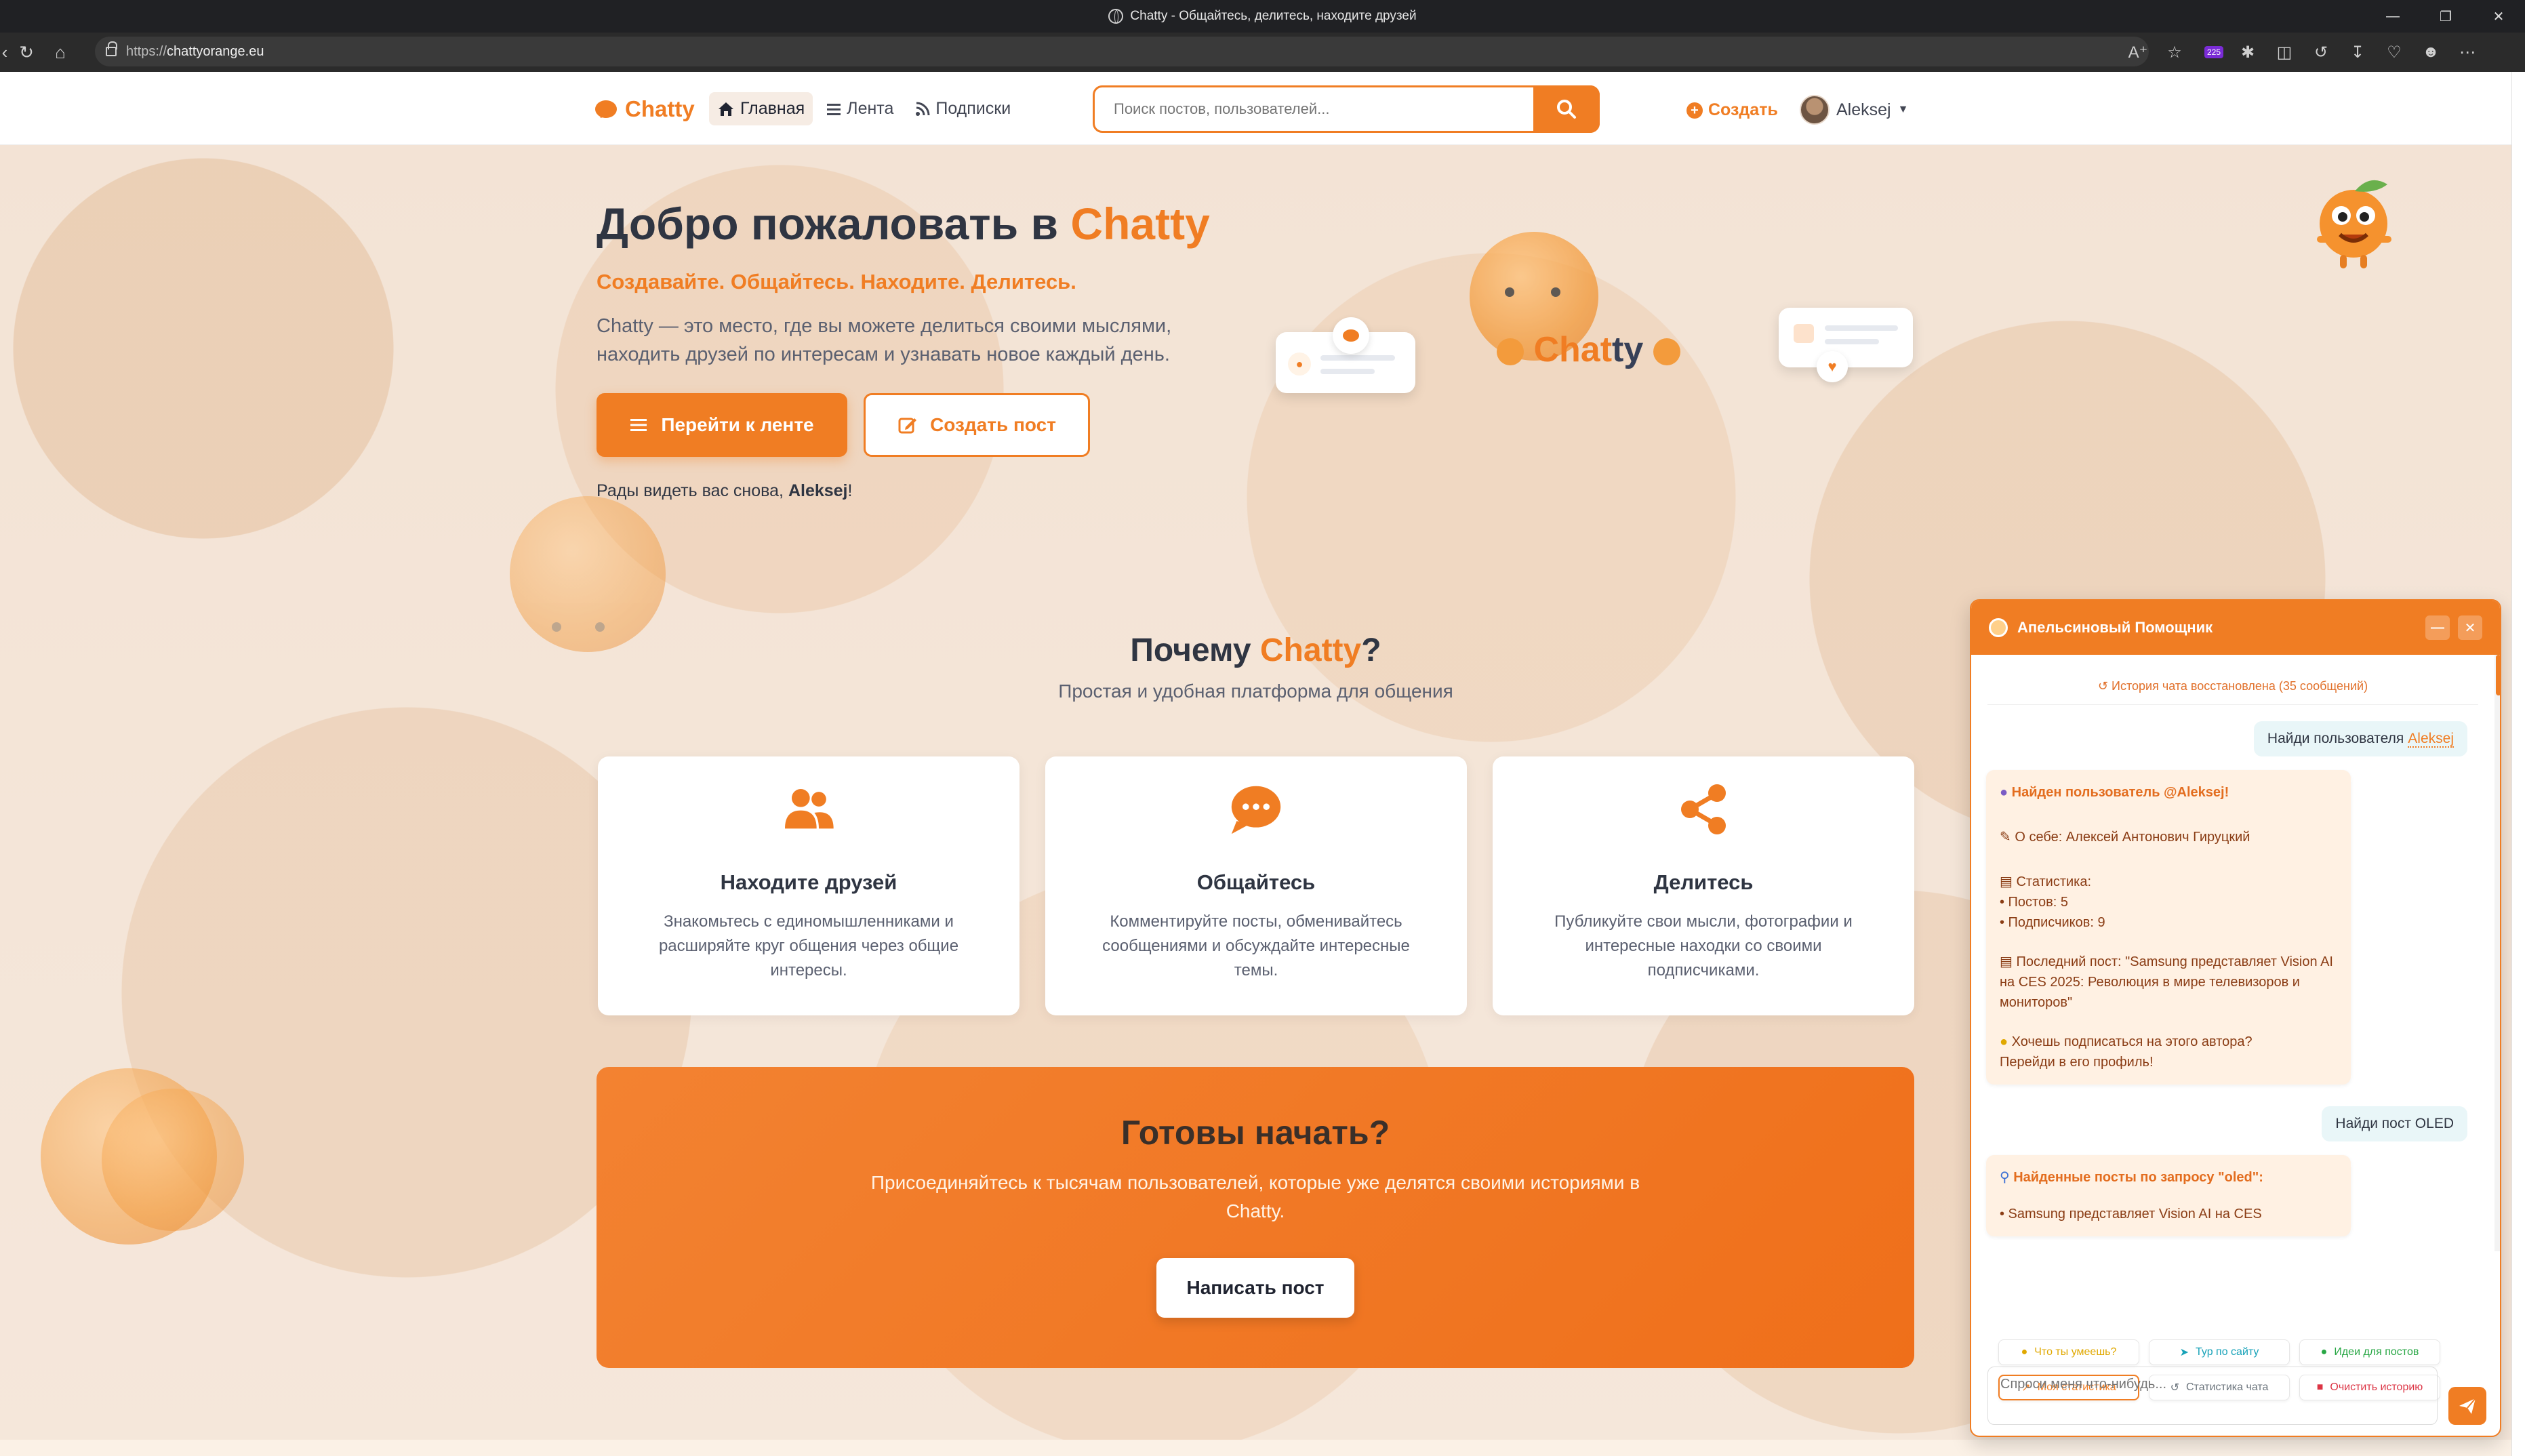 Image resolution: width=2525 pixels, height=1456 pixels. I want to click on why-title-suffix: ?, so click(1371, 650).